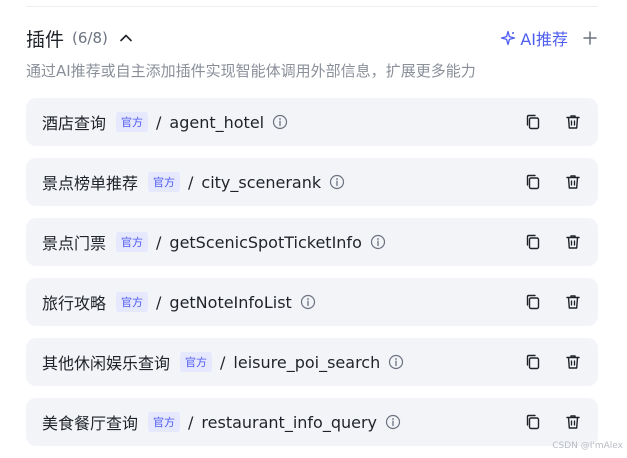  Describe the element at coordinates (289, 422) in the screenshot. I see `plugin-api-name: restaurant_info_query` at that location.